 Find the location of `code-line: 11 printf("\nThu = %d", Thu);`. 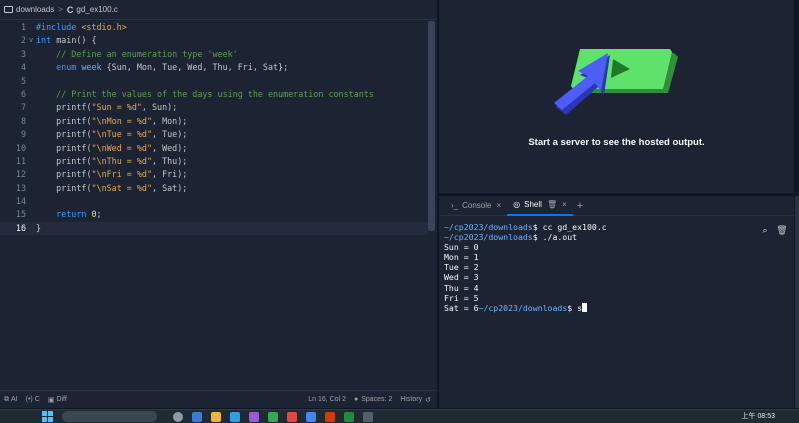

code-line: 11 printf("\nThu = %d", Thu); is located at coordinates (214, 161).